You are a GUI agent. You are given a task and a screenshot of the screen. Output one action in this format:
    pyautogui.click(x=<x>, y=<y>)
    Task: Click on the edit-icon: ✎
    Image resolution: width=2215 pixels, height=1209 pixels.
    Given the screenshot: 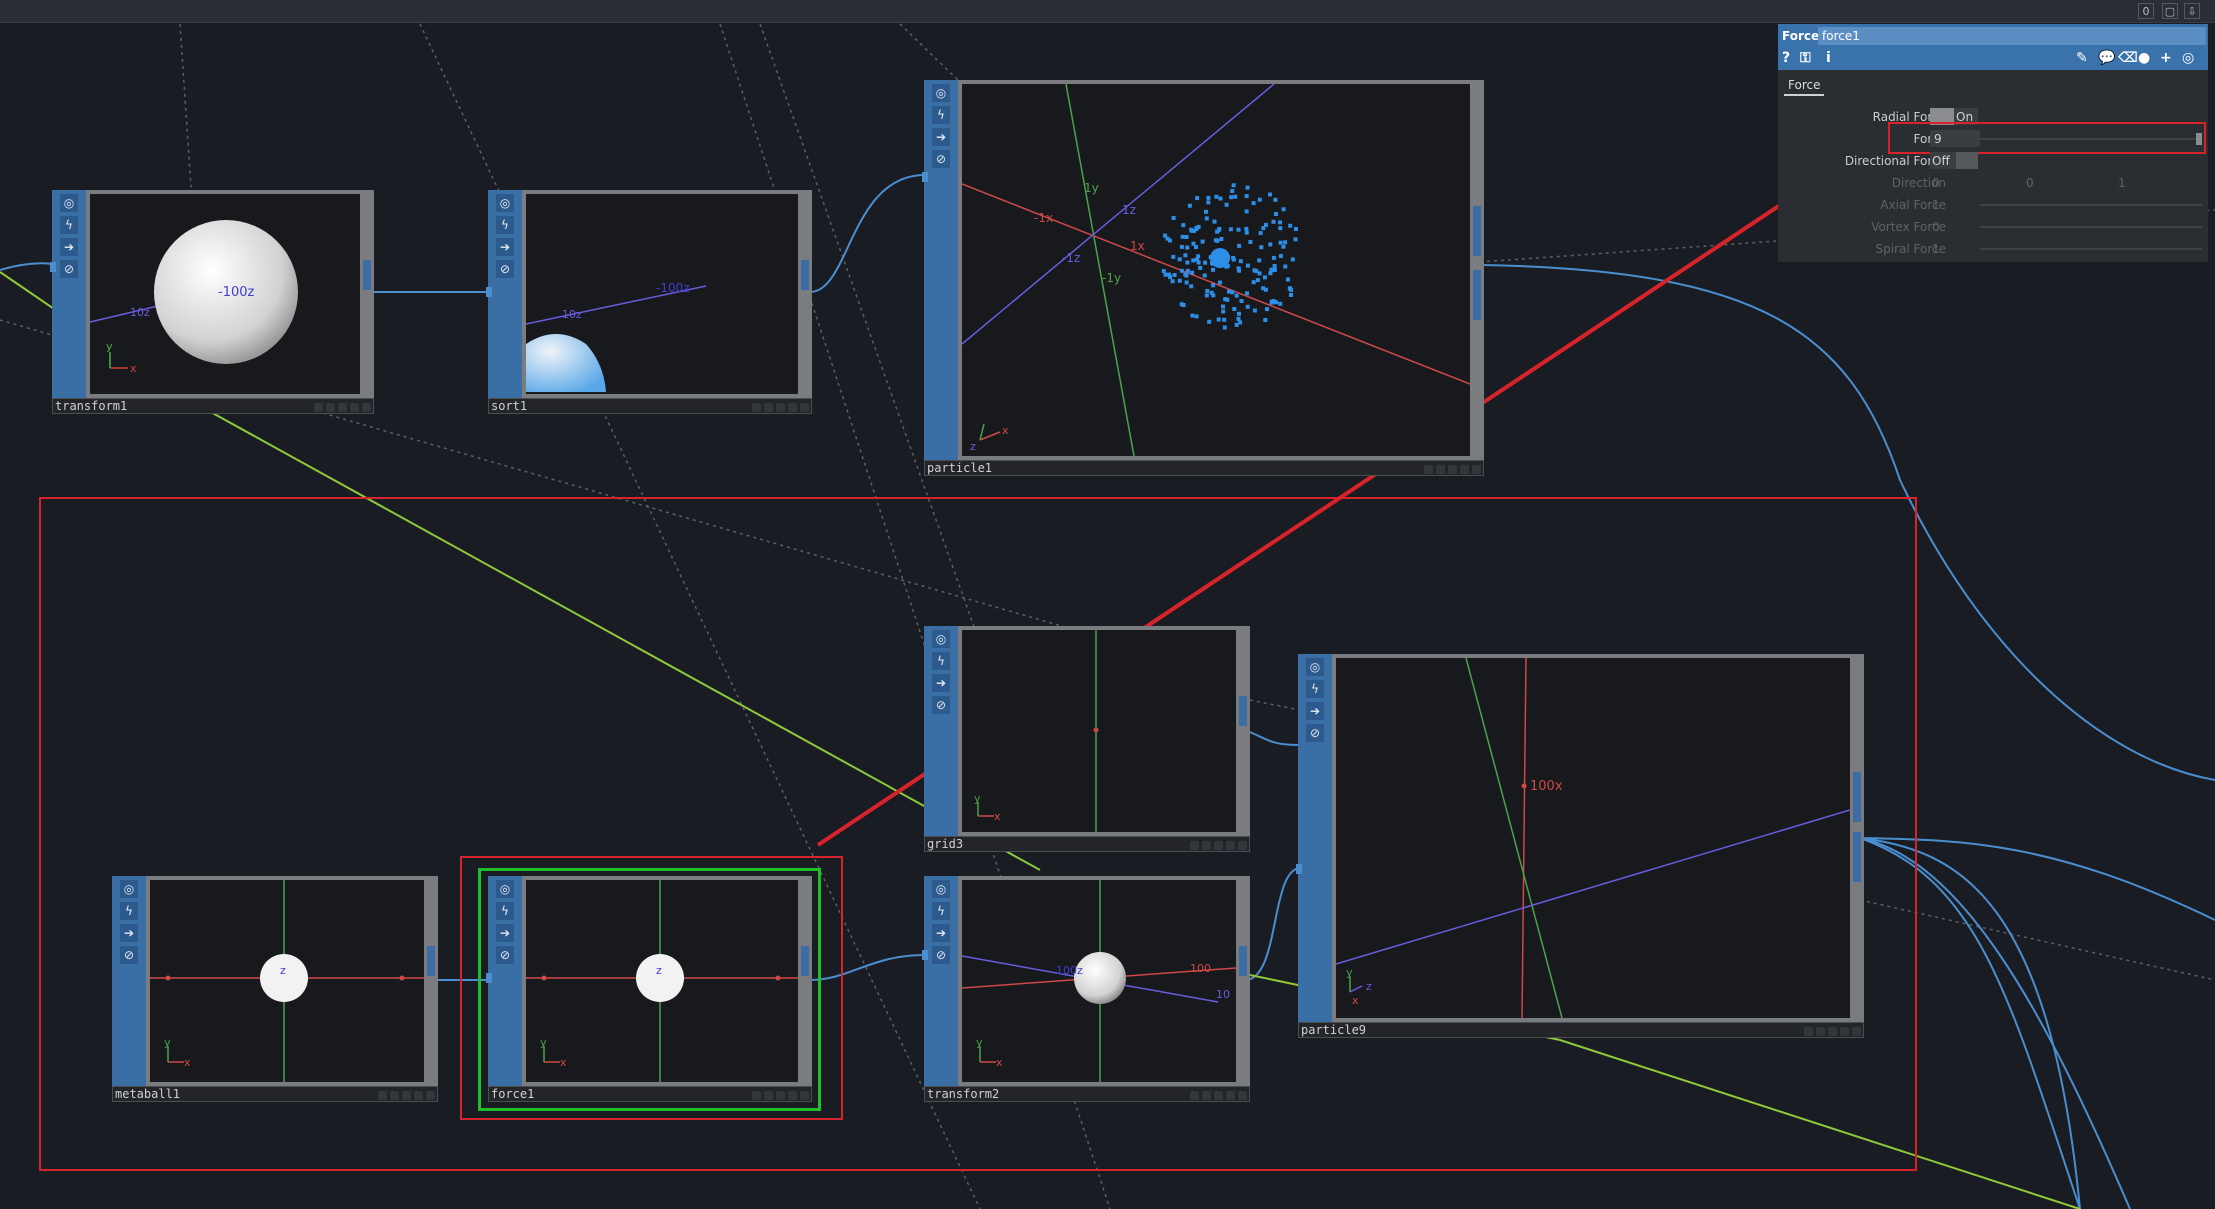 What is the action you would take?
    pyautogui.click(x=2082, y=58)
    